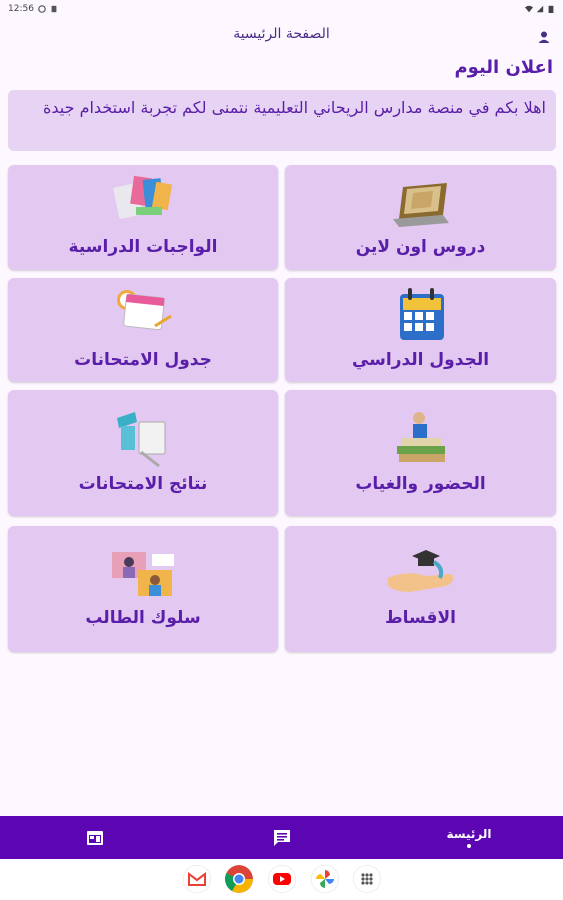 Image resolution: width=563 pixels, height=900 pixels. I want to click on tile-homework: الواجبات الدراسية, so click(143, 217).